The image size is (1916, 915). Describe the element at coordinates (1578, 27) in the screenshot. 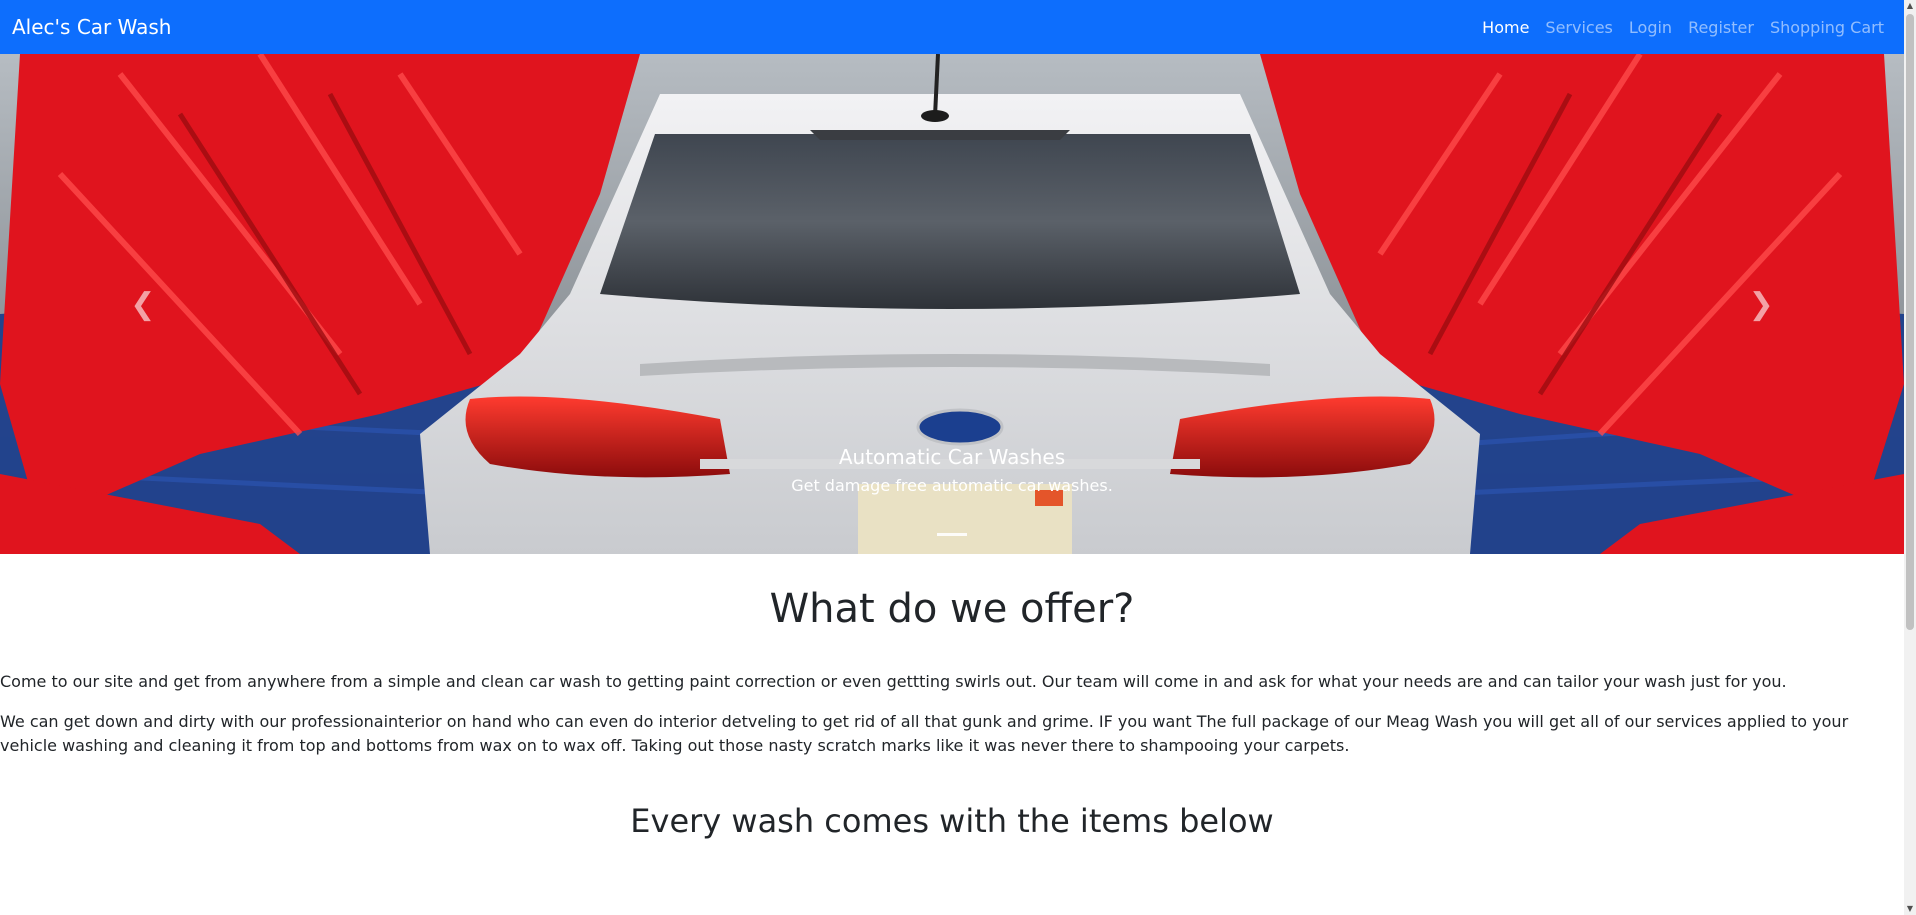

I see `nav-services: Services` at that location.